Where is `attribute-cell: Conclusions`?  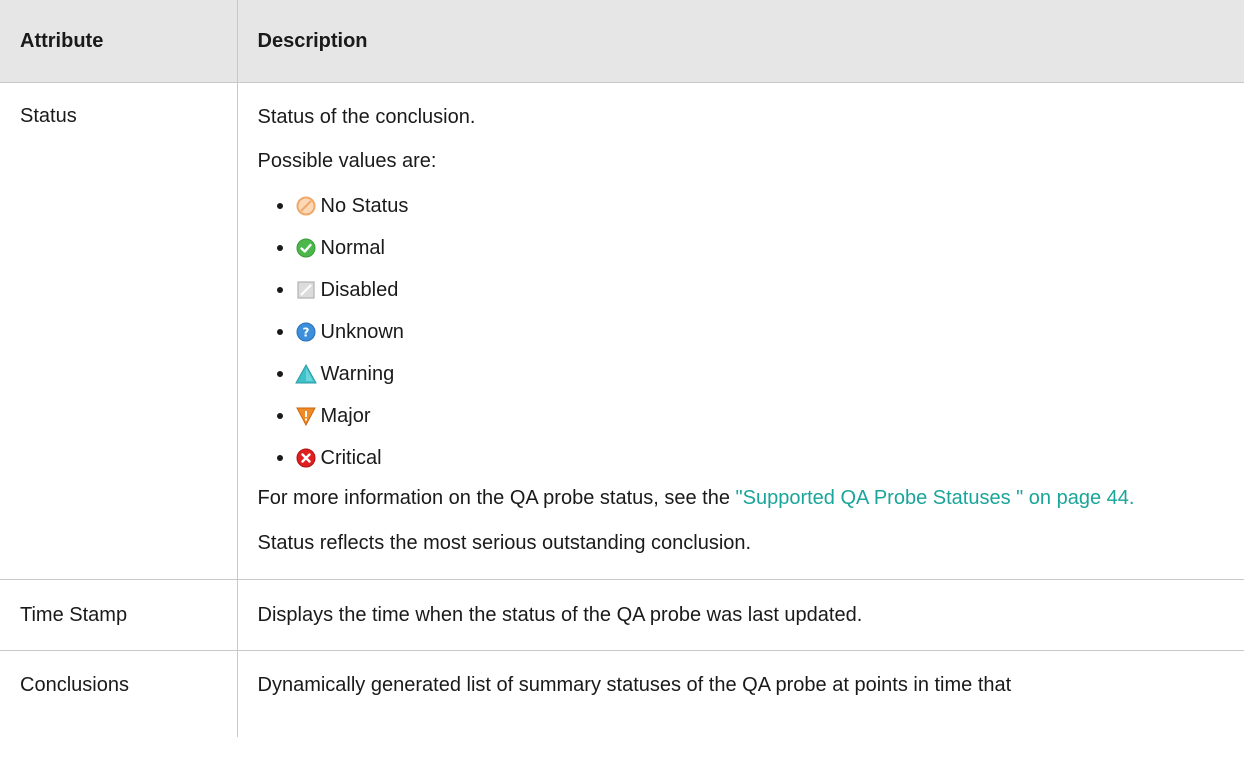 attribute-cell: Conclusions is located at coordinates (119, 693).